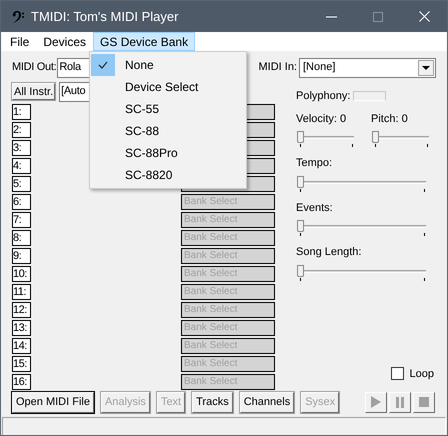 The image size is (448, 436). What do you see at coordinates (422, 374) in the screenshot?
I see `loop-label: Loop` at bounding box center [422, 374].